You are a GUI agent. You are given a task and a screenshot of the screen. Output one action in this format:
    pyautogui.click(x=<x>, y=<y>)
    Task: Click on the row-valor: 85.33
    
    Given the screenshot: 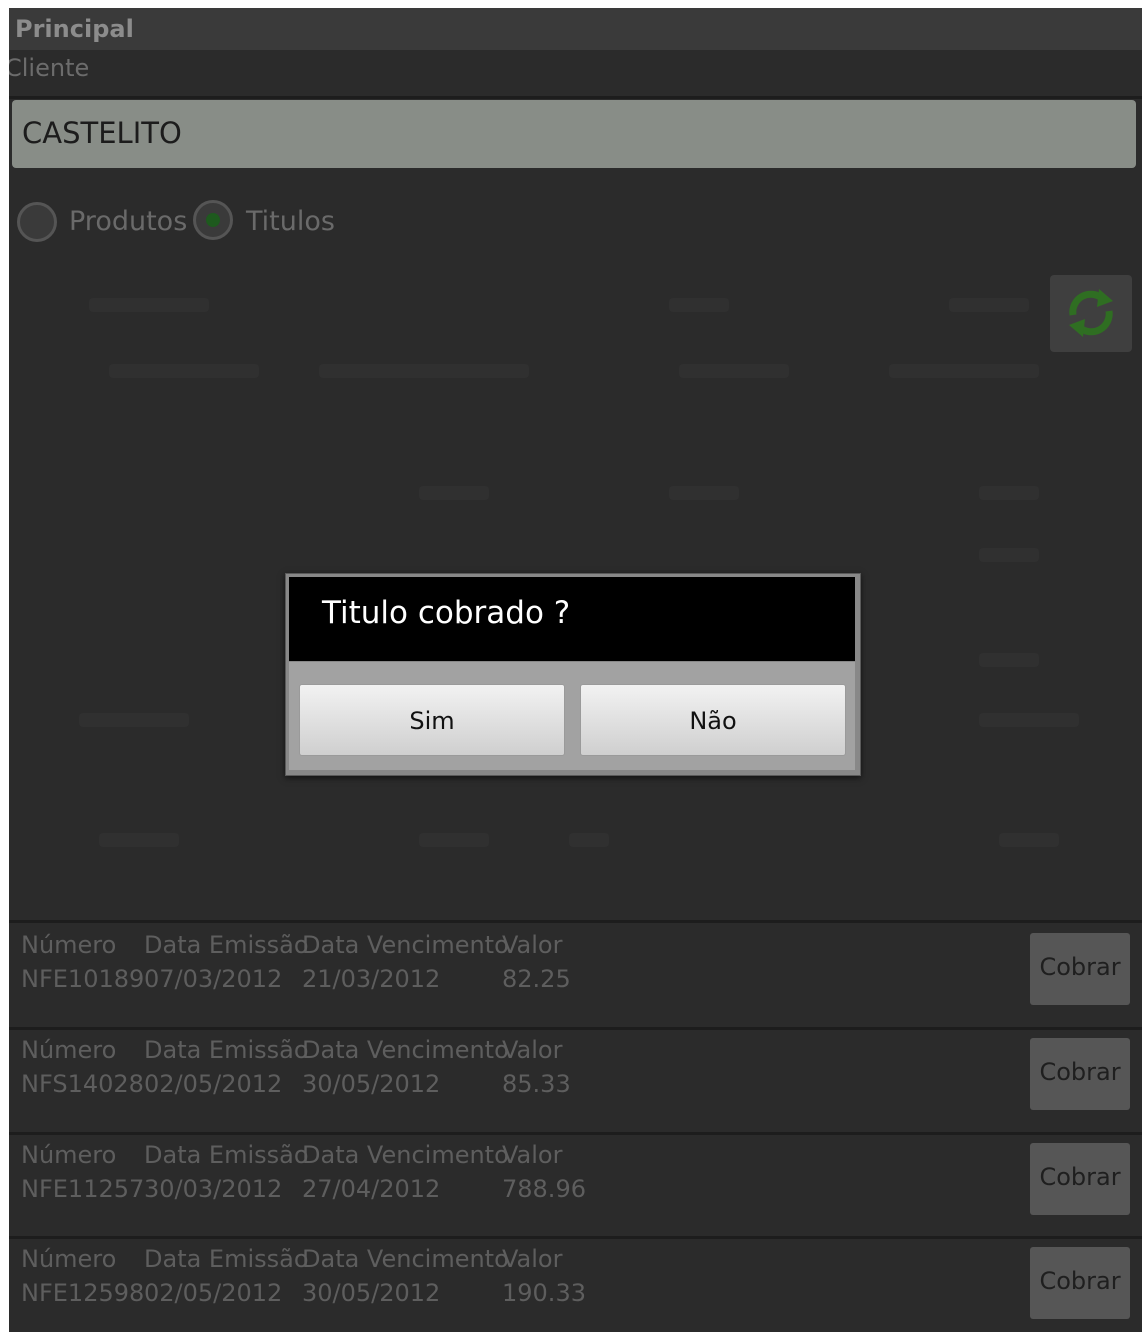 What is the action you would take?
    pyautogui.click(x=536, y=1084)
    